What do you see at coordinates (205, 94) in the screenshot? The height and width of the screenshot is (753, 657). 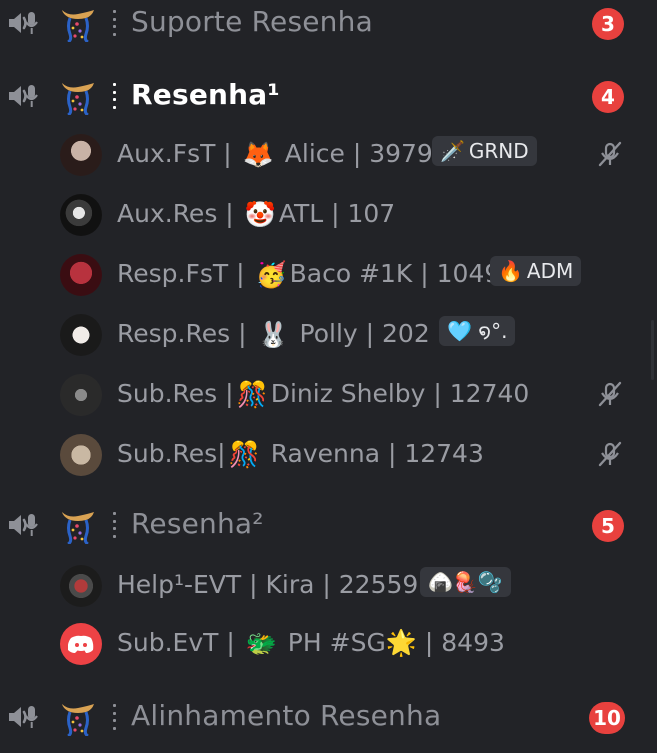 I see `channel-name: Resenha¹` at bounding box center [205, 94].